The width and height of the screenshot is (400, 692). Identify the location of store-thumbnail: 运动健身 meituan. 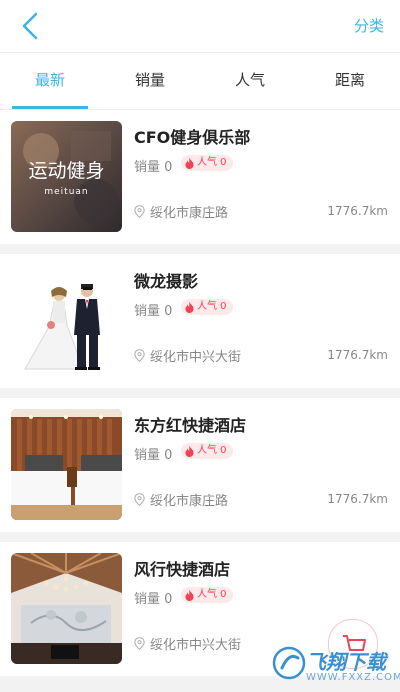
(66, 176).